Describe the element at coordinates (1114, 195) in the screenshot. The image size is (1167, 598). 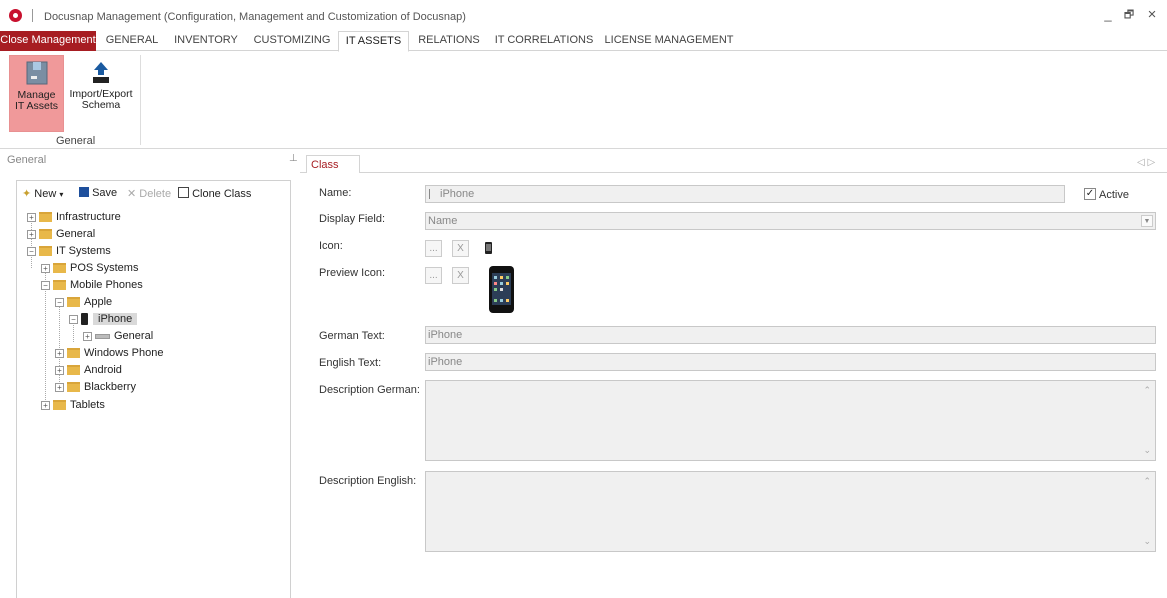
I see `active-label: Active` at that location.